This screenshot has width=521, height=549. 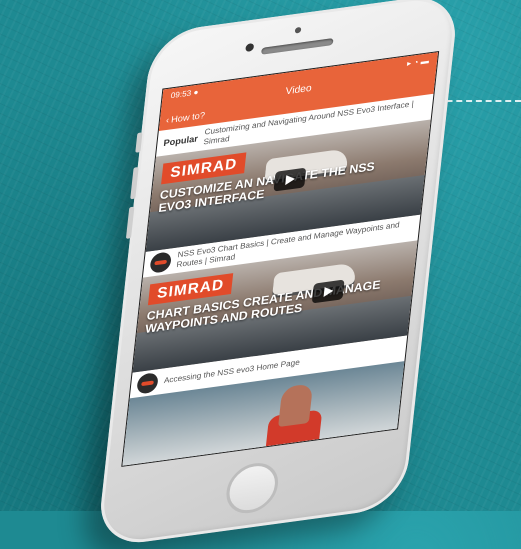 I want to click on back-label: How to?, so click(x=188, y=117).